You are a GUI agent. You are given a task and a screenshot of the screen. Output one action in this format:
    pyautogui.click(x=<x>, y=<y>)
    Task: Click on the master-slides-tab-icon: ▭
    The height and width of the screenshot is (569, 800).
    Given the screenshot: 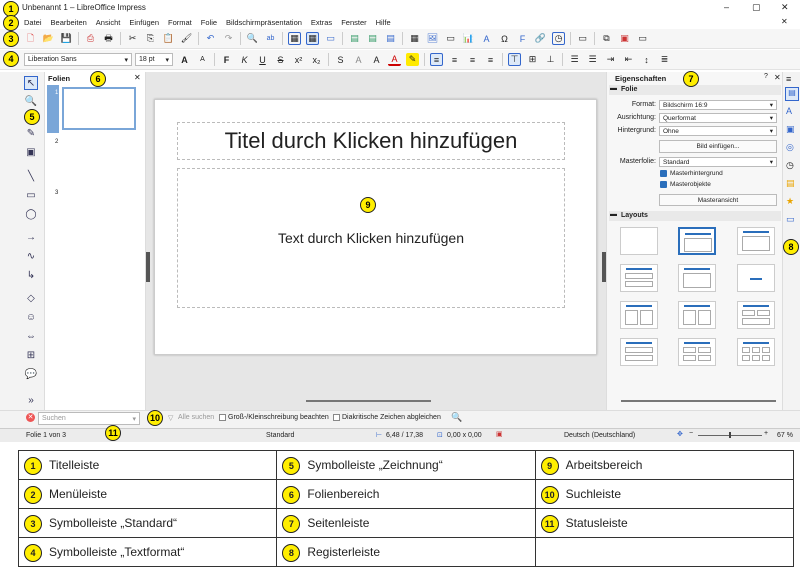 What is the action you would take?
    pyautogui.click(x=790, y=219)
    